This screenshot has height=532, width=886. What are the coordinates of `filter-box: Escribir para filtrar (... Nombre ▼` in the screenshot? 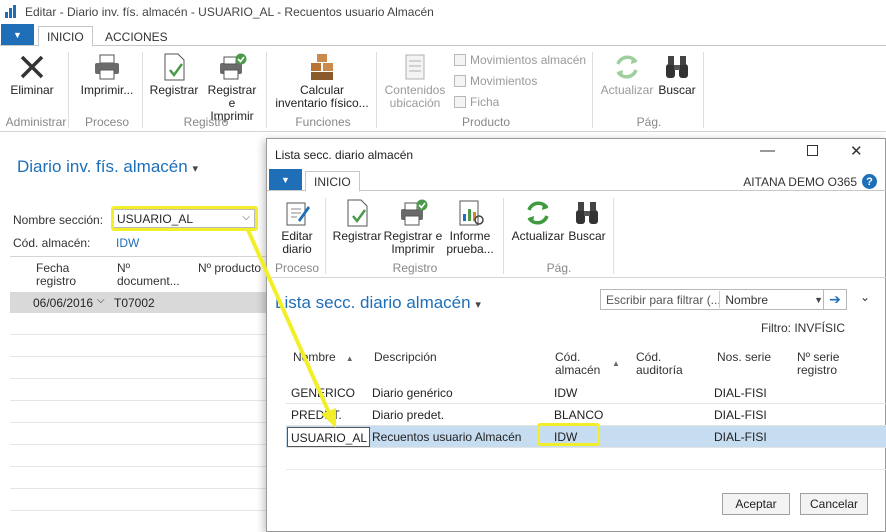 It's located at (712, 299).